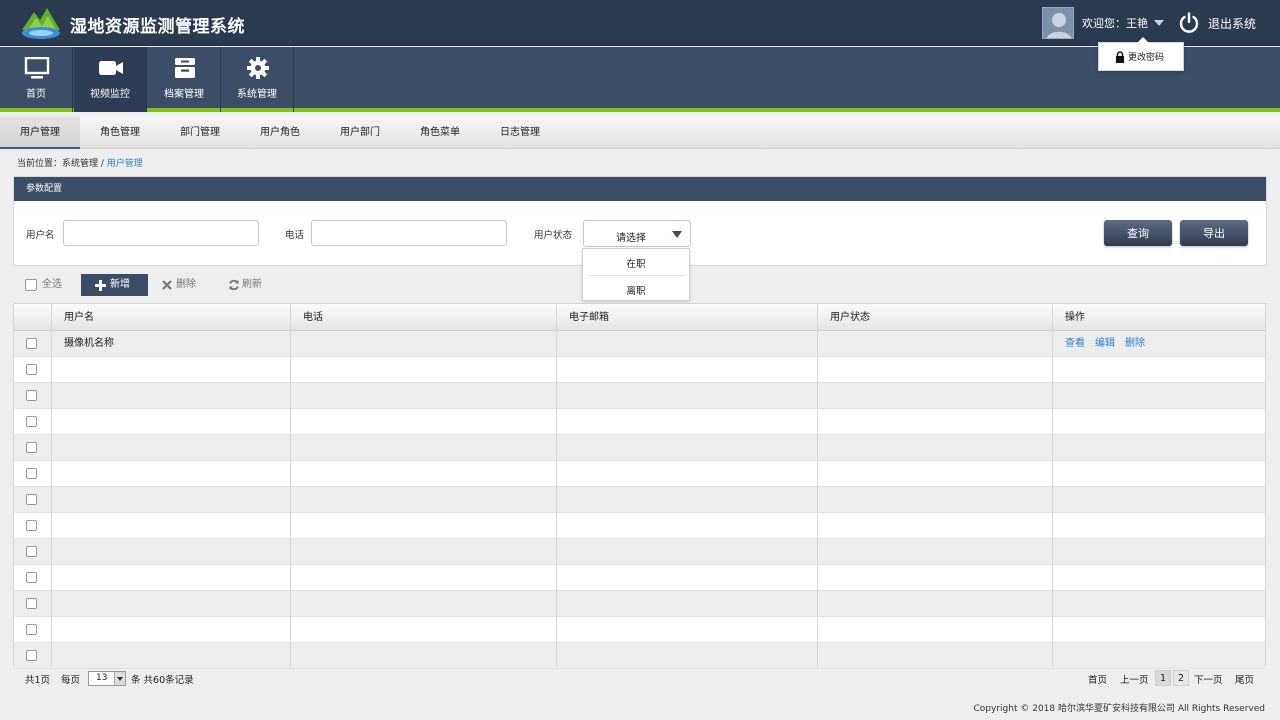 Image resolution: width=1280 pixels, height=720 pixels. What do you see at coordinates (245, 285) in the screenshot?
I see `refresh-button: 刷新` at bounding box center [245, 285].